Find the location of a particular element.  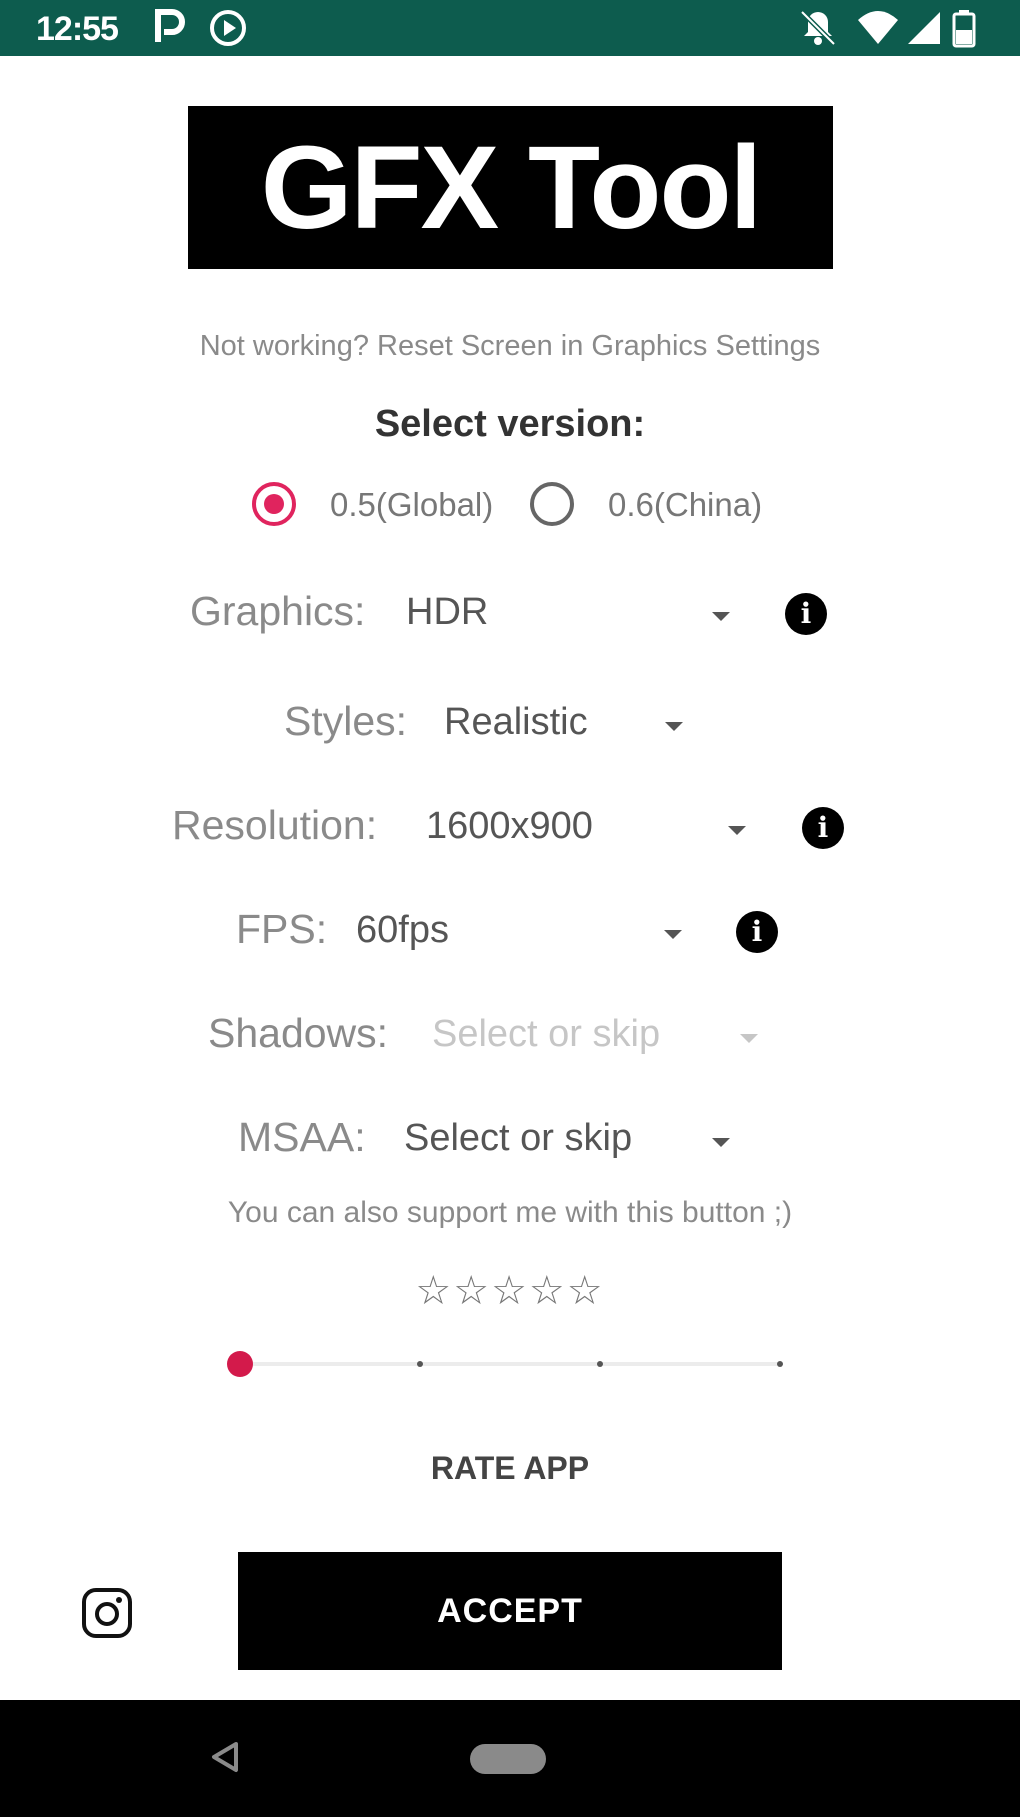

play-circle-icon is located at coordinates (228, 30).